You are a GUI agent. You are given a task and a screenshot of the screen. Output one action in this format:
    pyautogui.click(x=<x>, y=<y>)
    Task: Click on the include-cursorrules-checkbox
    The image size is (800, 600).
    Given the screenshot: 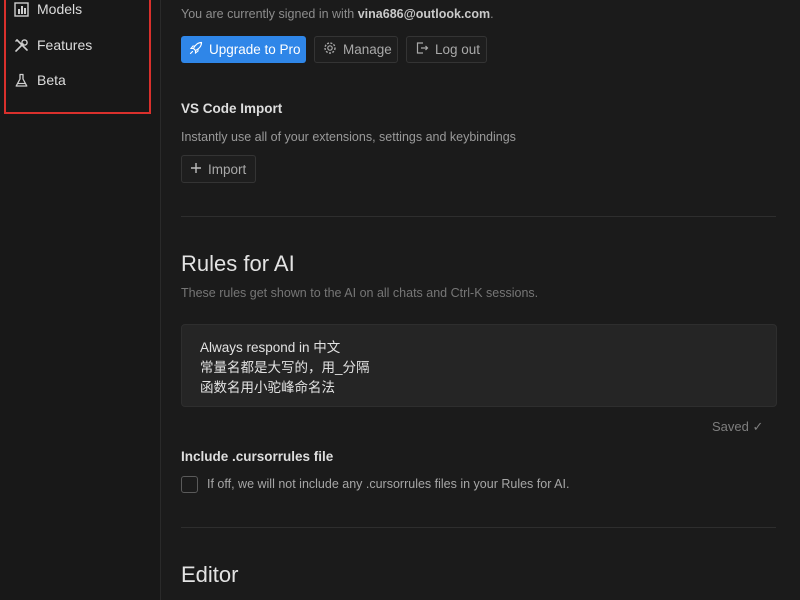 What is the action you would take?
    pyautogui.click(x=189, y=484)
    